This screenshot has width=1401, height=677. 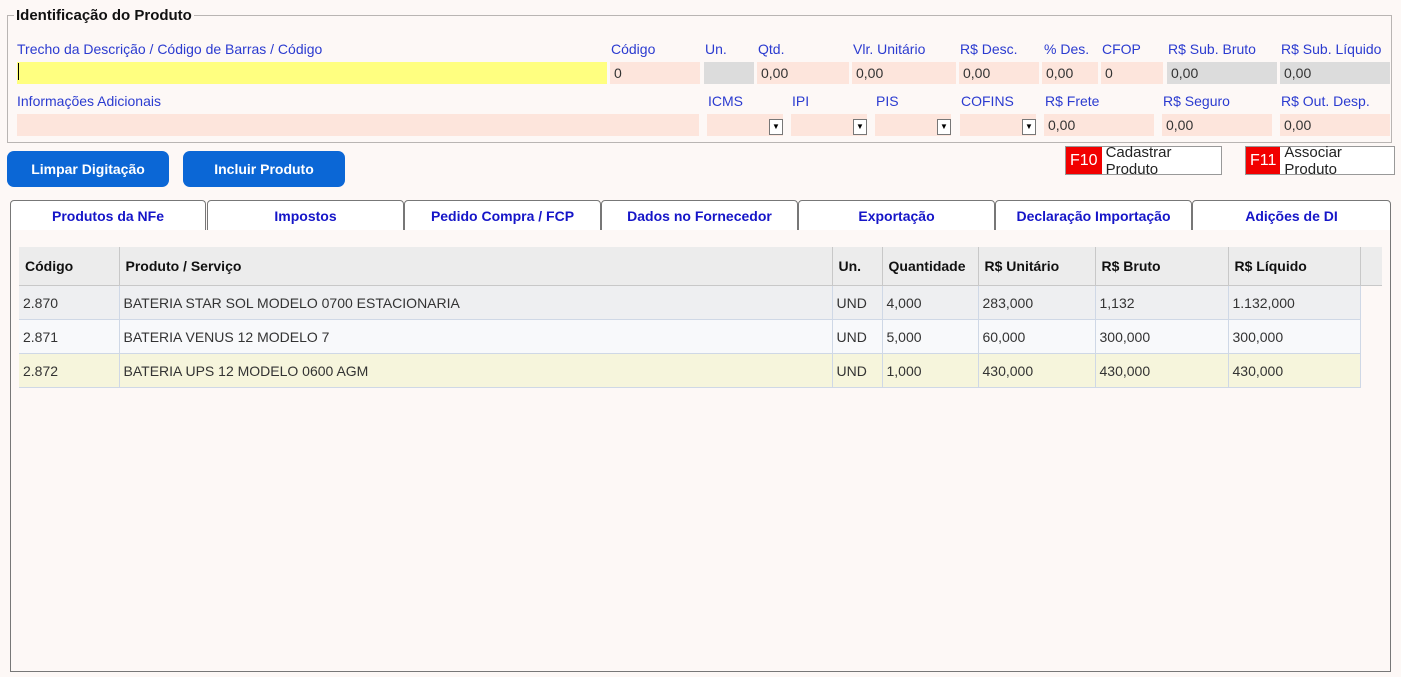 I want to click on other-expenses-input: 0,00, so click(x=1335, y=125).